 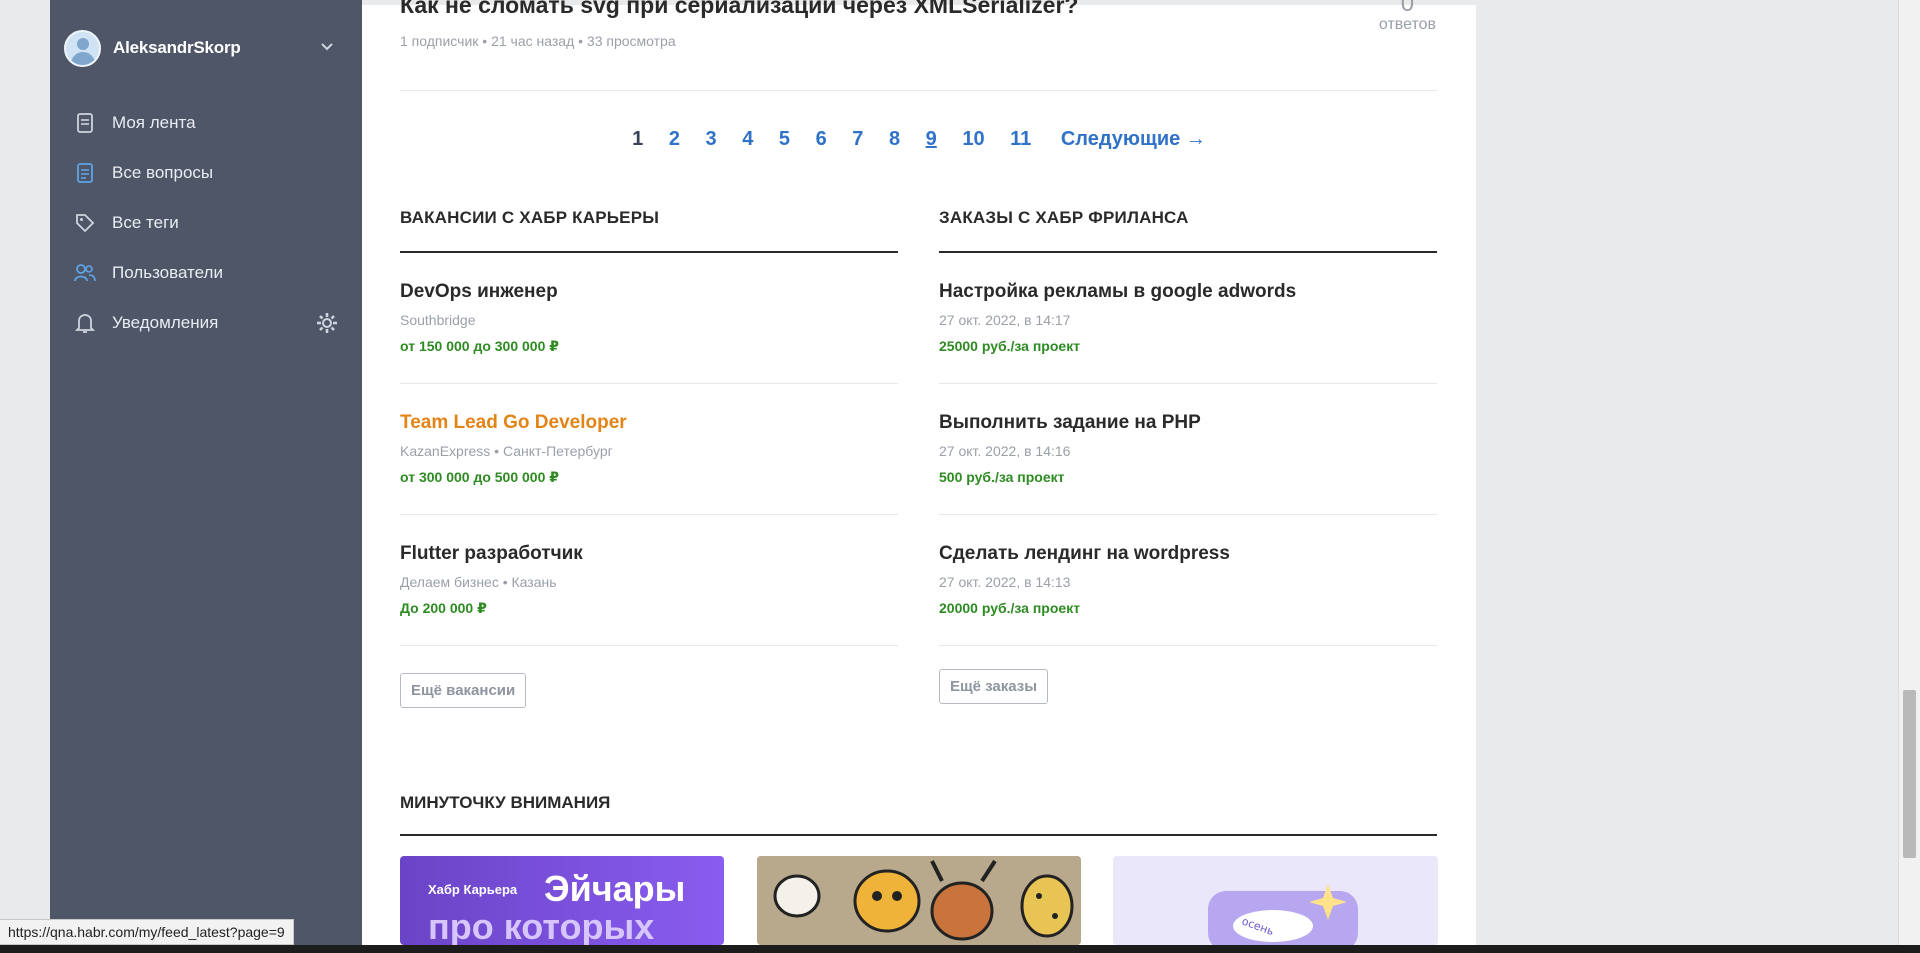 I want to click on vacancy-company: Southbridge, so click(x=438, y=320).